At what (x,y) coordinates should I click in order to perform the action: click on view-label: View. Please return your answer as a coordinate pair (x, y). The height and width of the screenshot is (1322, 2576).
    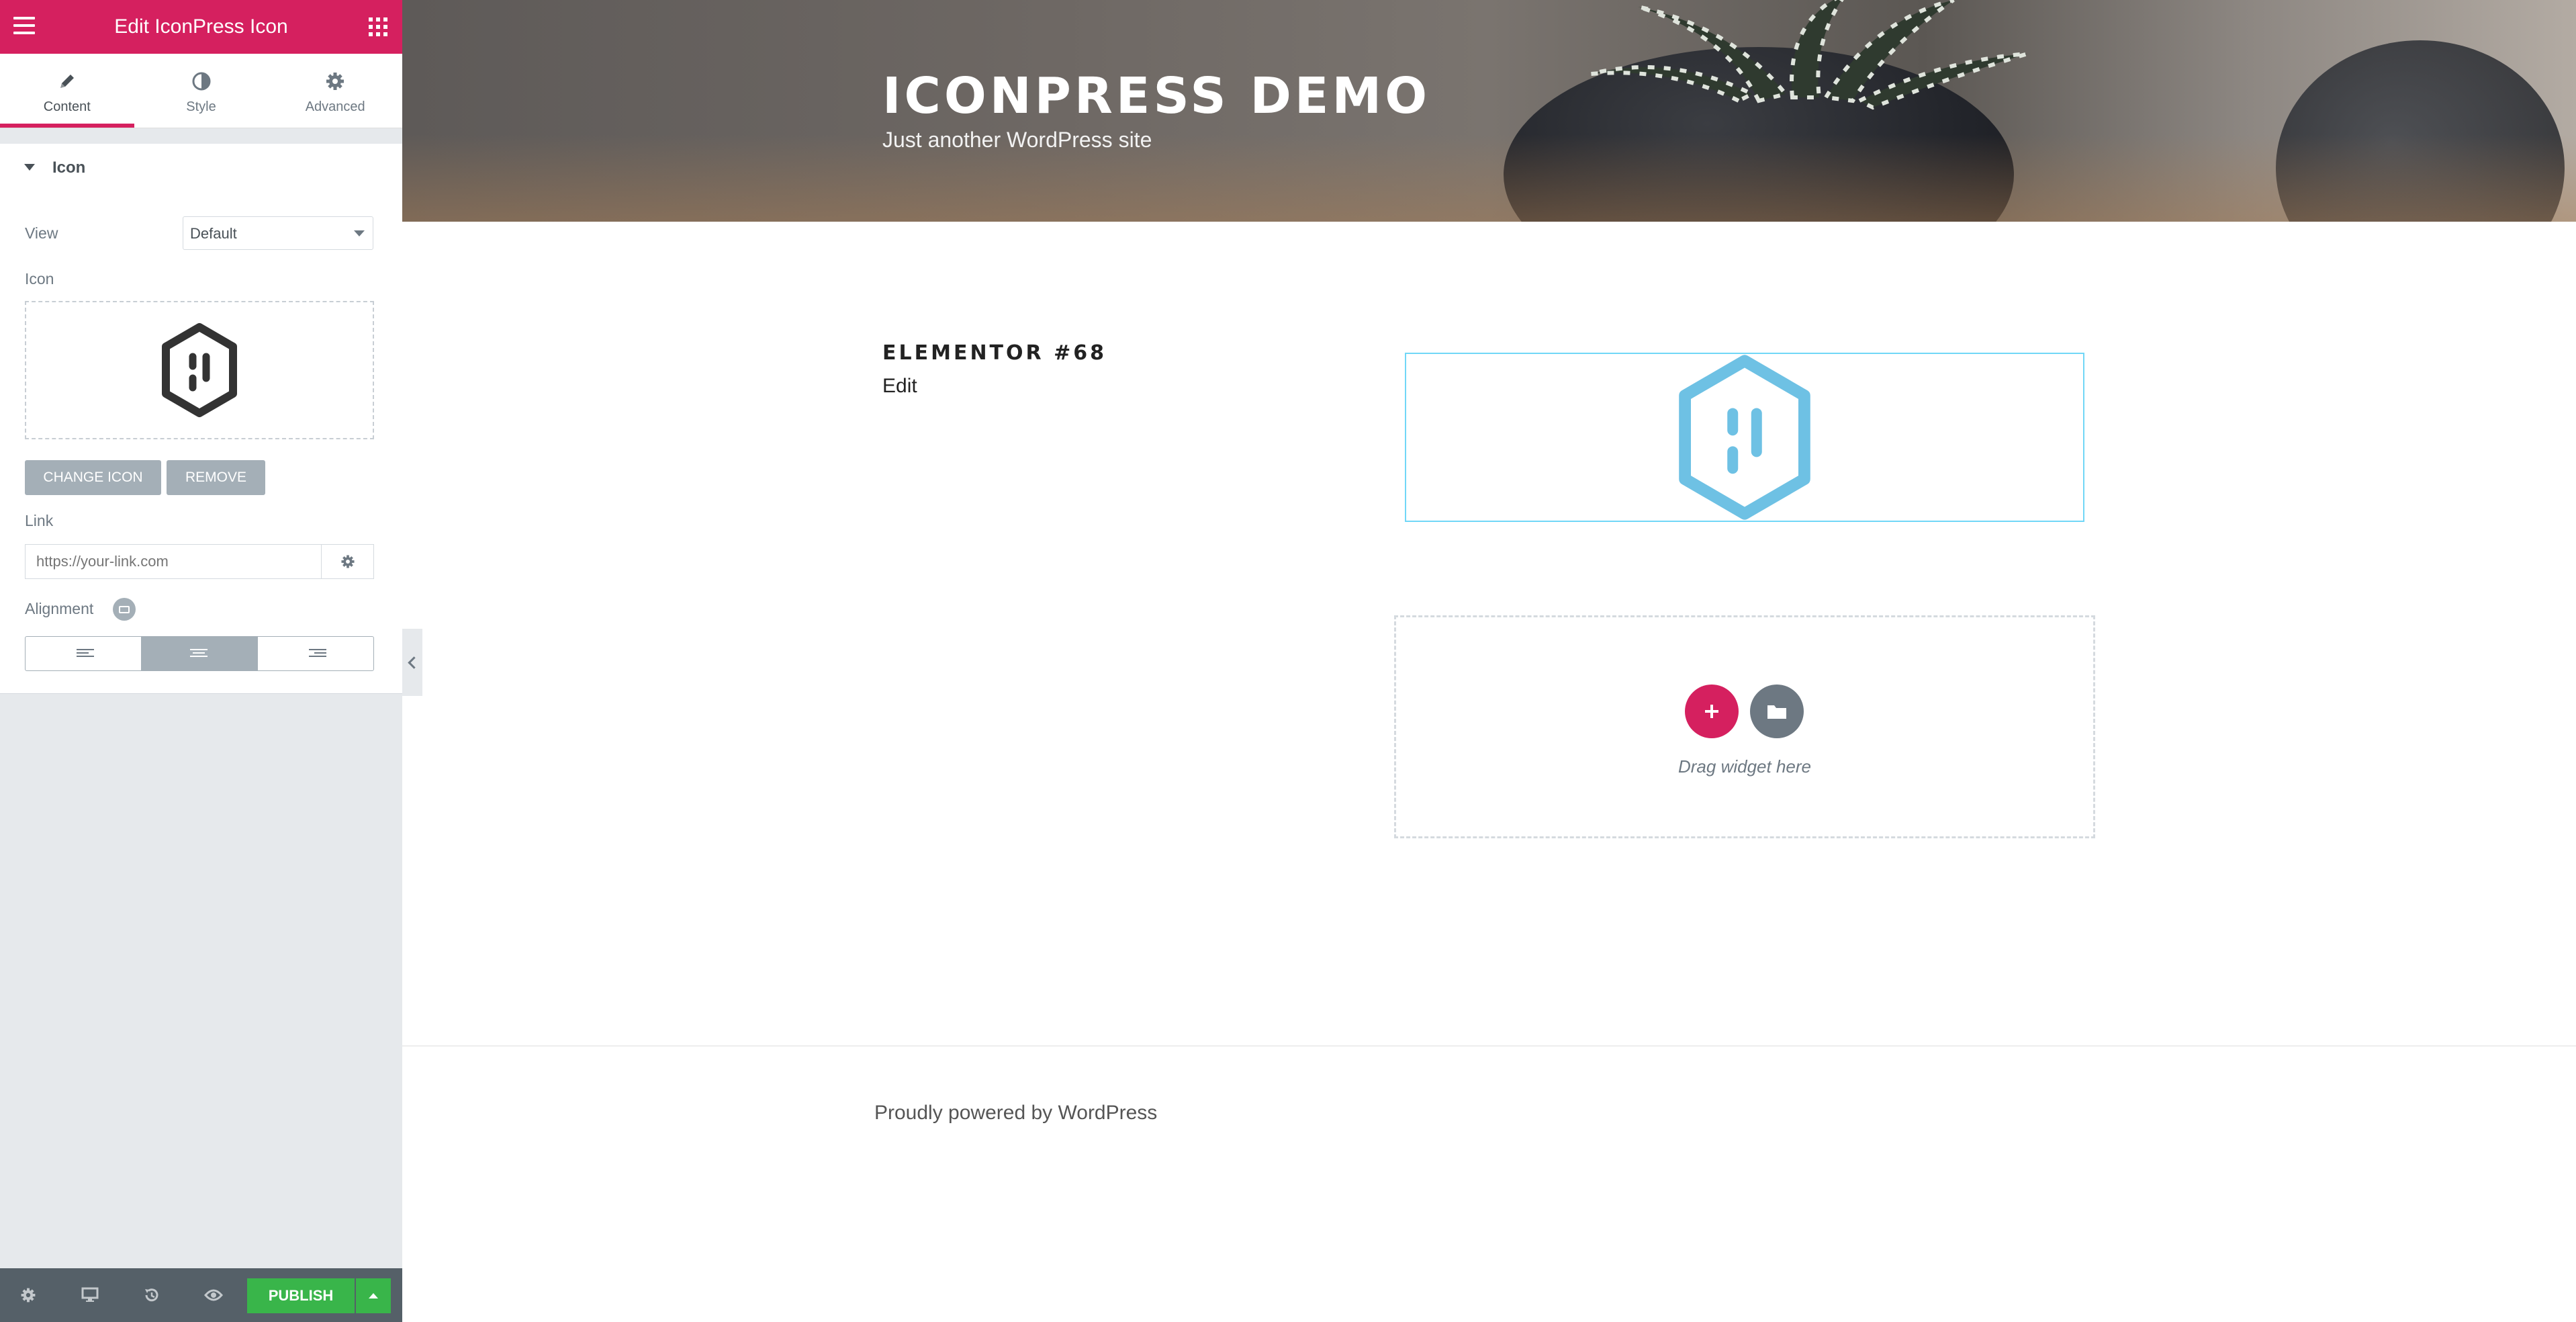
    Looking at the image, I should click on (41, 233).